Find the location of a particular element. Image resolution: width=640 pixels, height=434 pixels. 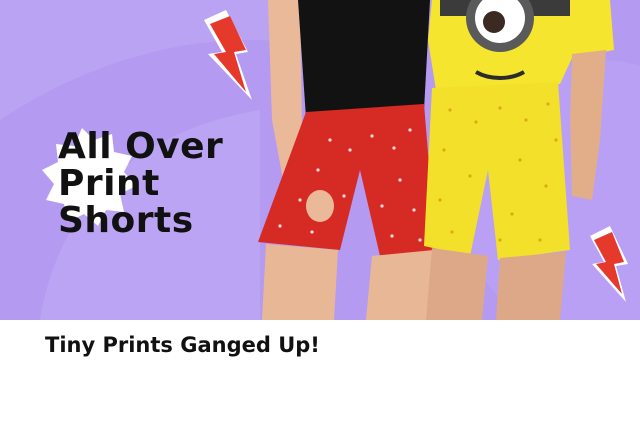

banner-headline: All Over Print Shorts is located at coordinates (140, 183).